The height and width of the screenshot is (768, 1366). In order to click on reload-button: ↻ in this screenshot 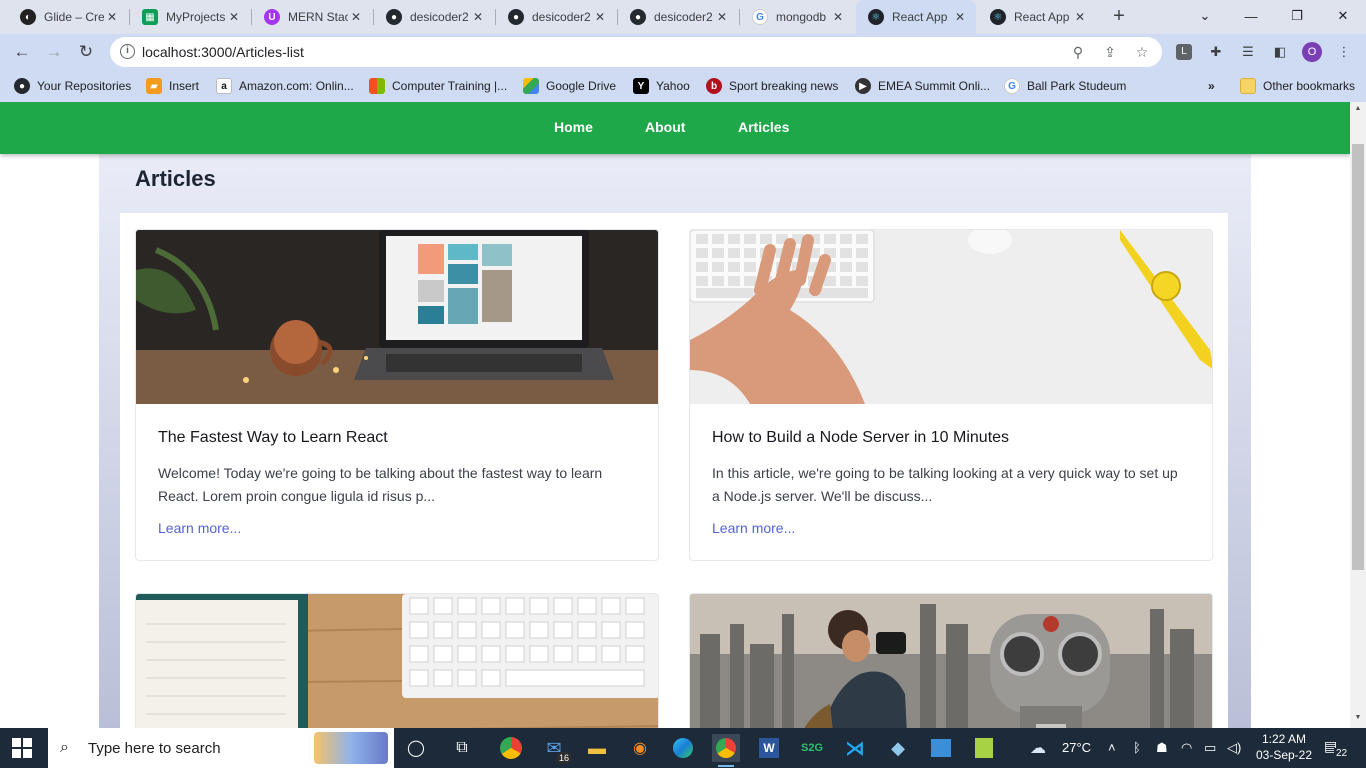, I will do `click(86, 52)`.